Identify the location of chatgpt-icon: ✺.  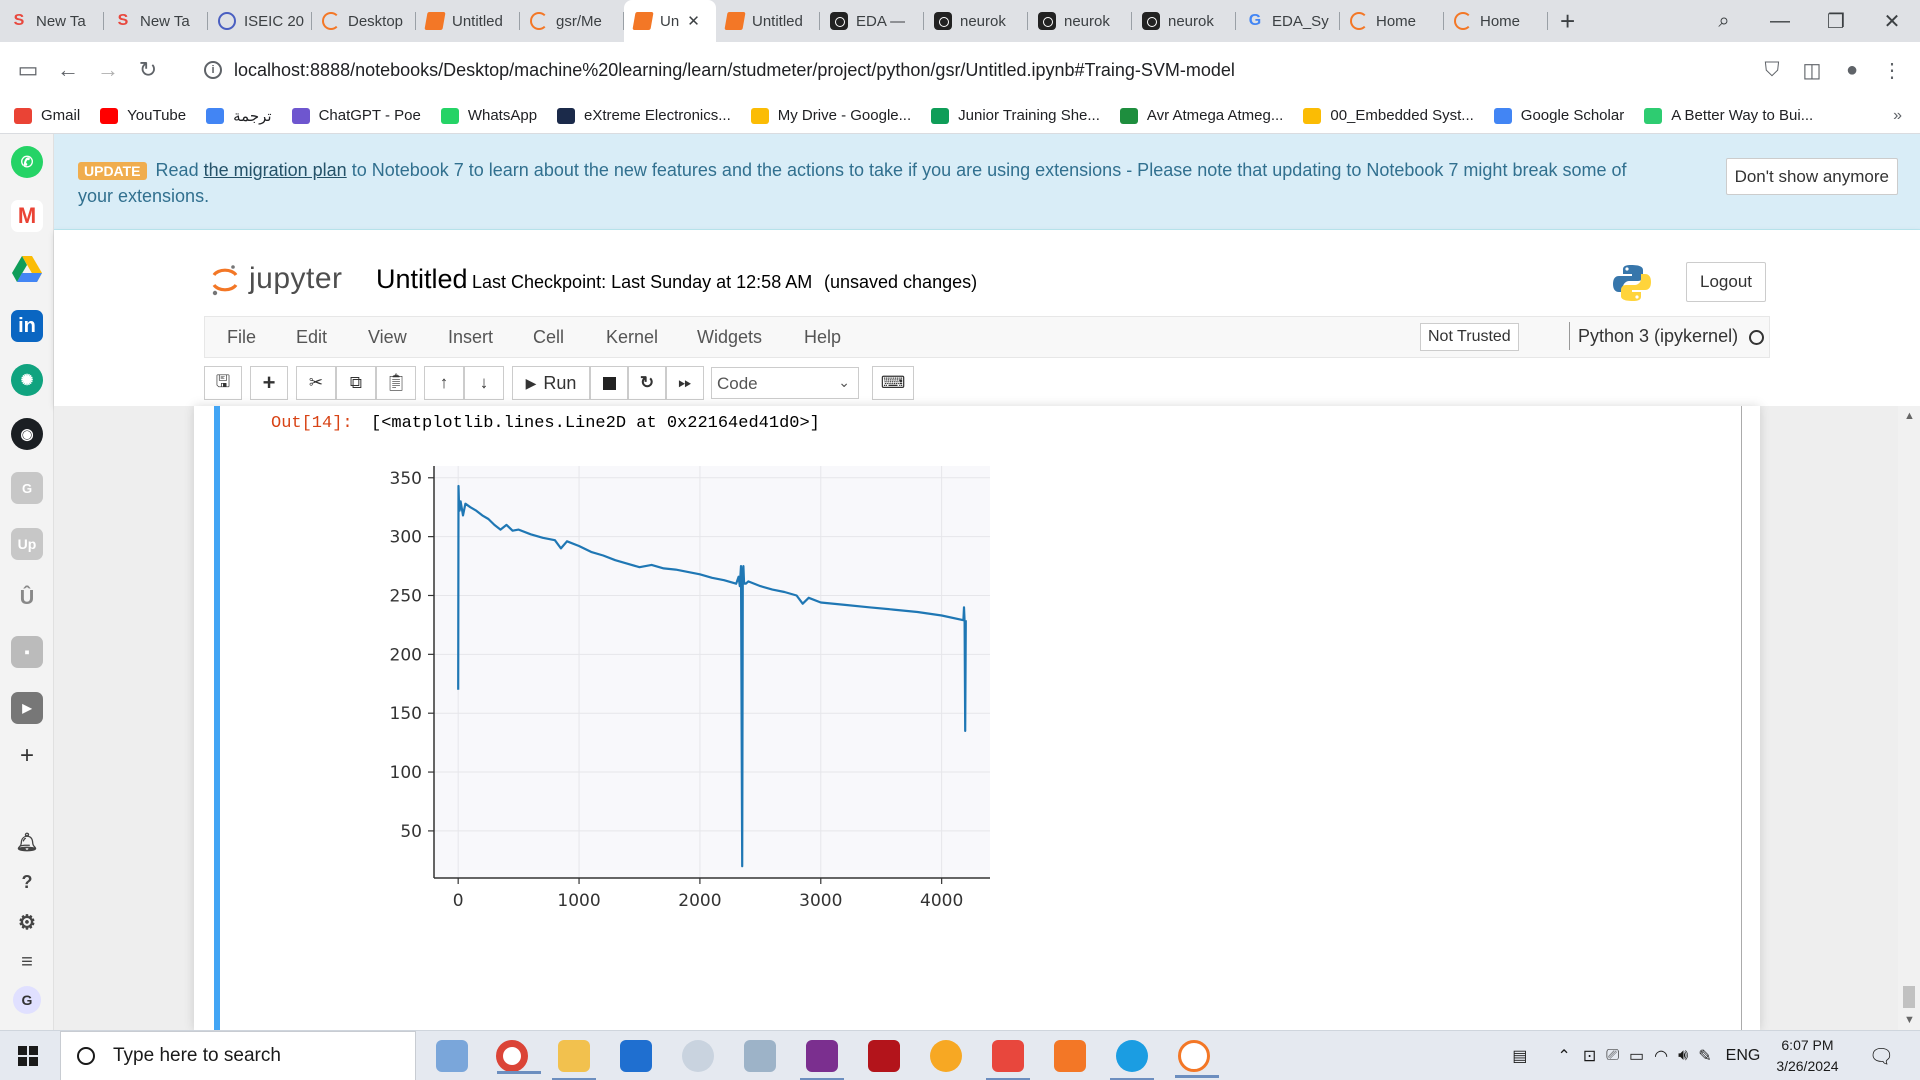
(27, 380).